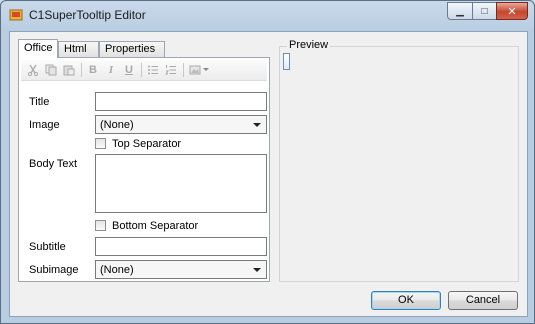  Describe the element at coordinates (51, 70) in the screenshot. I see `copy-icon` at that location.